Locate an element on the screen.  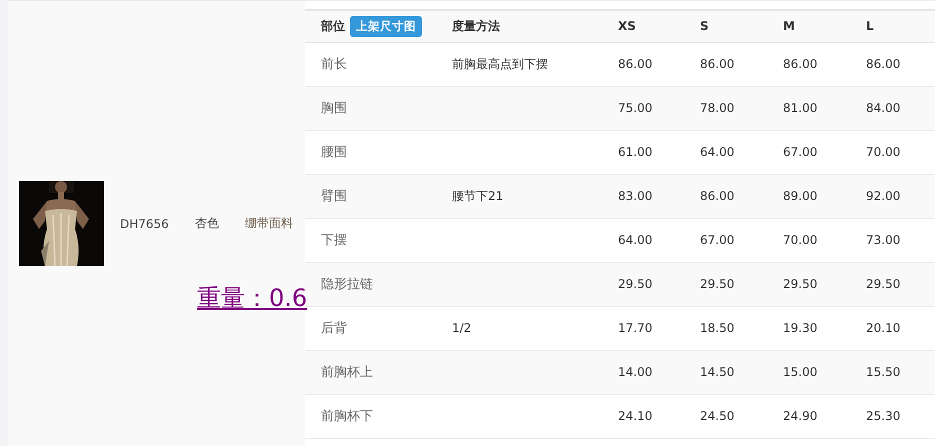
table-cell: 前长 is located at coordinates (334, 64).